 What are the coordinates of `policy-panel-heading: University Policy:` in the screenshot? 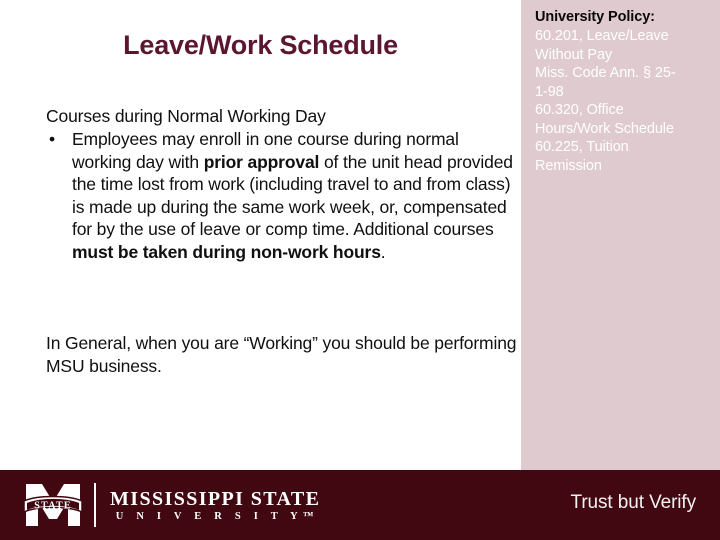 It's located at (595, 17).